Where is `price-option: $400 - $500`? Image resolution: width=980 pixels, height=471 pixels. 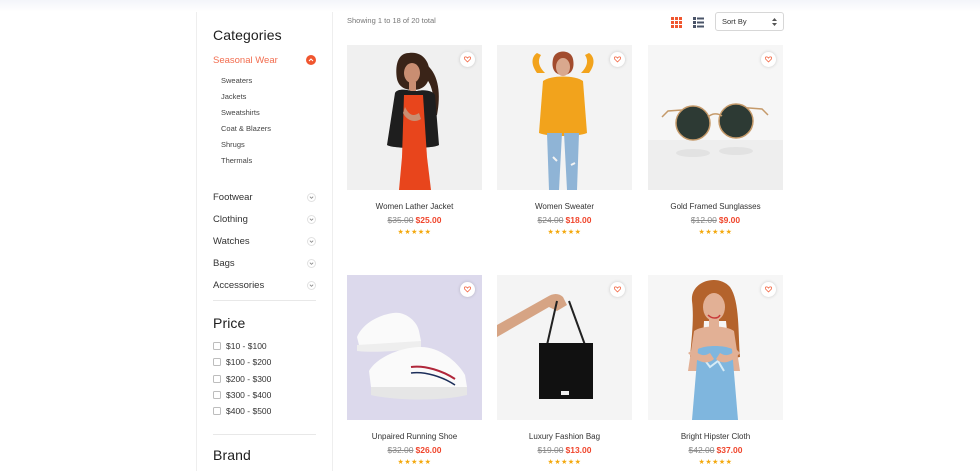
price-option: $400 - $500 is located at coordinates (268, 411).